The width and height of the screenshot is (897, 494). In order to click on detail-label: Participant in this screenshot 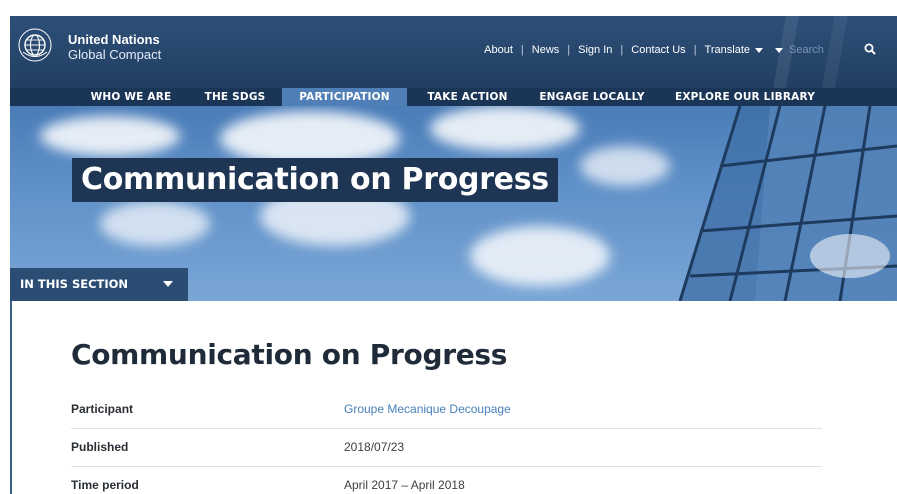, I will do `click(102, 409)`.